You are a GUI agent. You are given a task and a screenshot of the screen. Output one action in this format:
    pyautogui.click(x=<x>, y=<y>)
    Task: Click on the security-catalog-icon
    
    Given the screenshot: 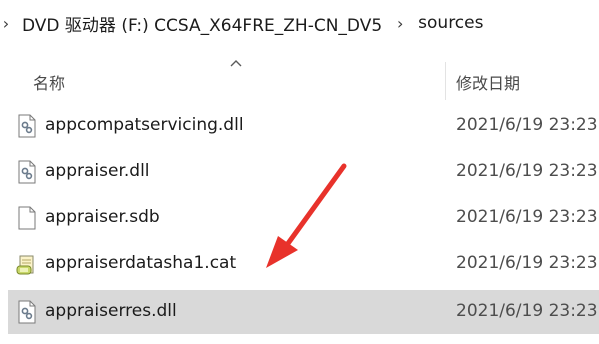 What is the action you would take?
    pyautogui.click(x=25, y=265)
    